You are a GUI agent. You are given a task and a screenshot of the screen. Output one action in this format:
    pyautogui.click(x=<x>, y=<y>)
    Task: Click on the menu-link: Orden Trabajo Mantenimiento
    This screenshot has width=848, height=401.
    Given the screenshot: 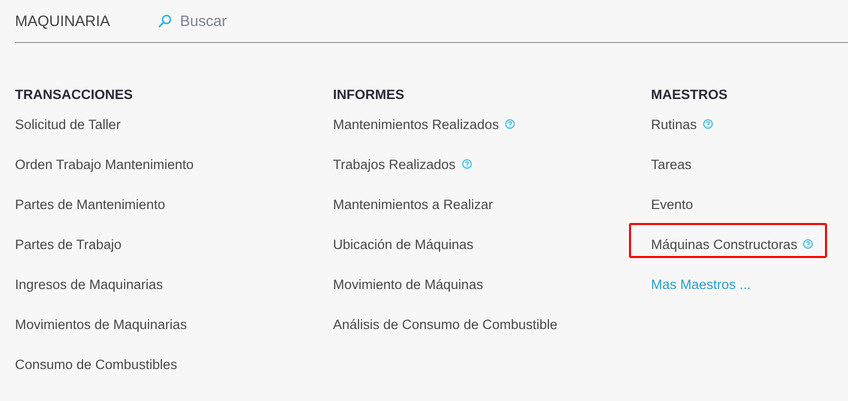 What is the action you would take?
    pyautogui.click(x=104, y=164)
    